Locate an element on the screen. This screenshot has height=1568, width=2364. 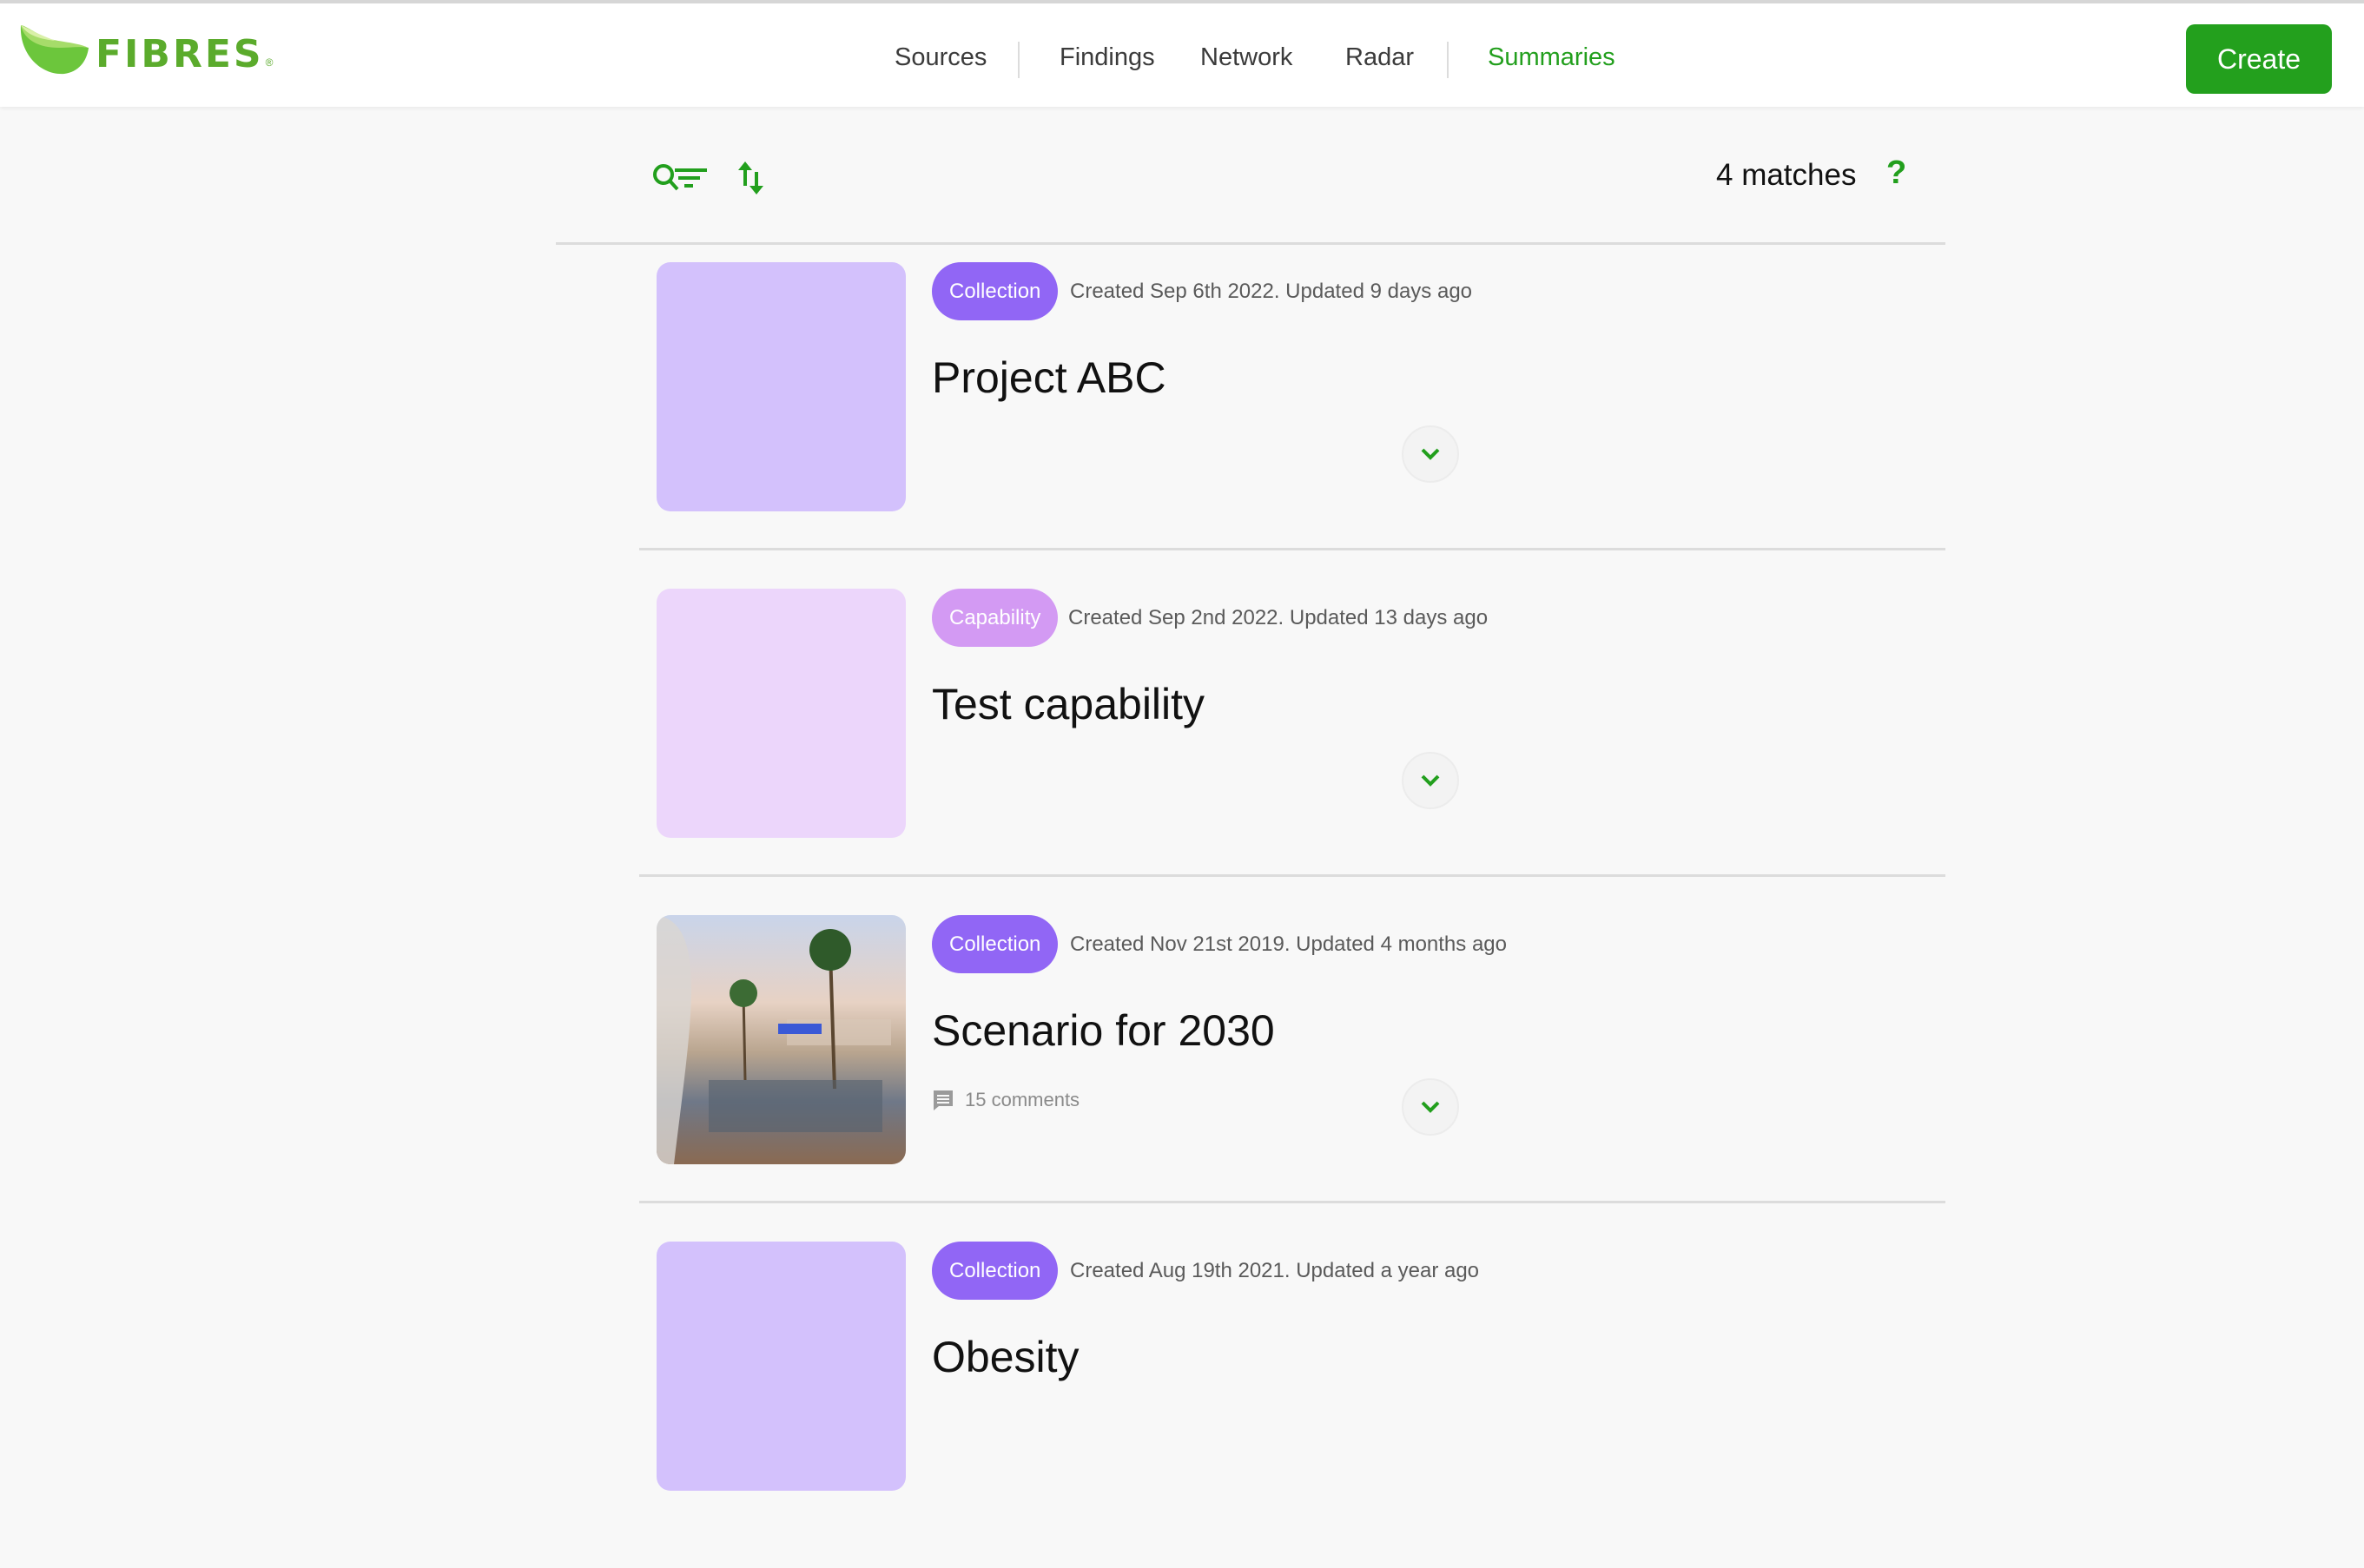
nav-sources: Sources is located at coordinates (941, 57).